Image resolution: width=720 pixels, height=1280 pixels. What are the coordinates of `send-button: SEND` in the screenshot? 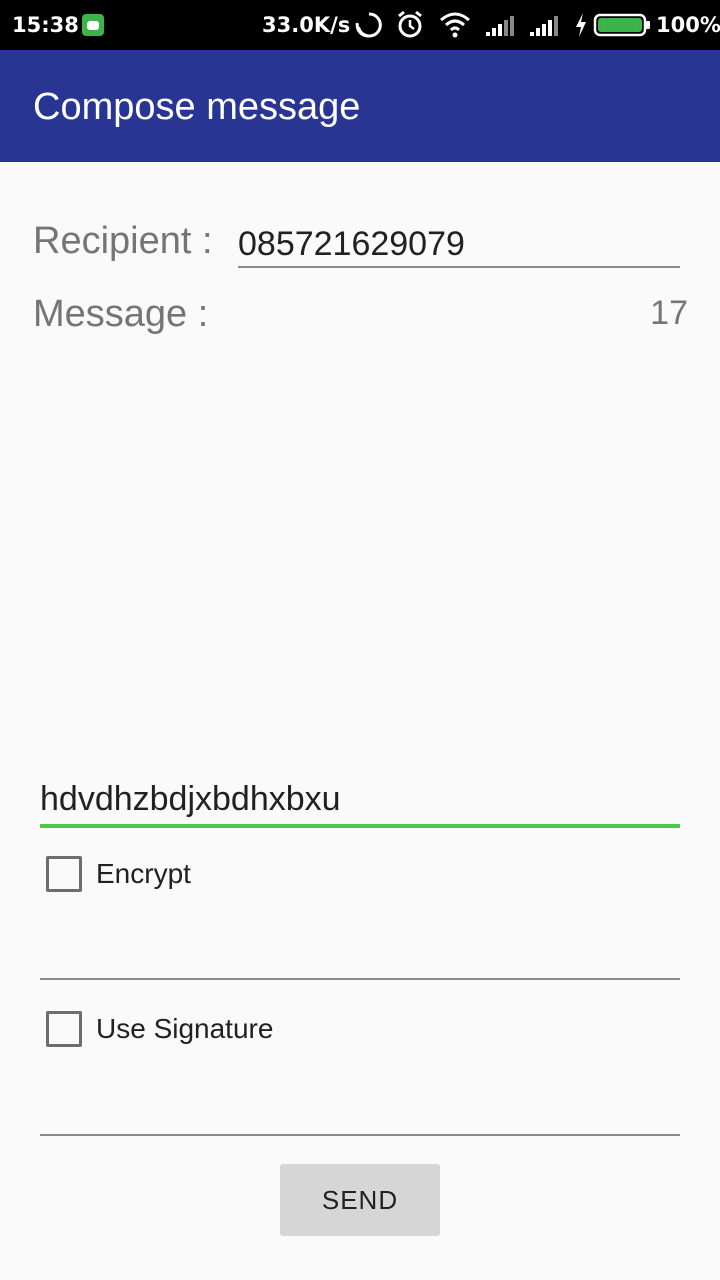 It's located at (360, 1200).